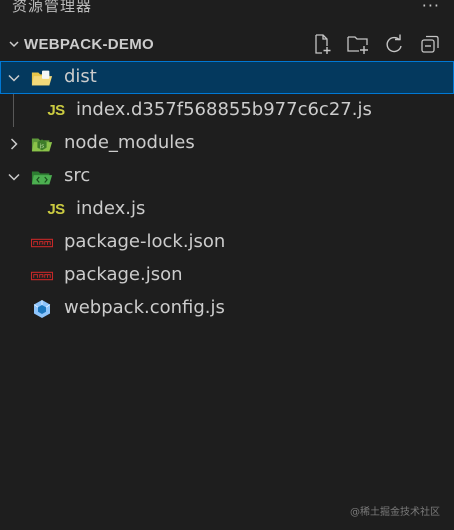  What do you see at coordinates (52, 7) in the screenshot?
I see `explorer-title: 资源管理器` at bounding box center [52, 7].